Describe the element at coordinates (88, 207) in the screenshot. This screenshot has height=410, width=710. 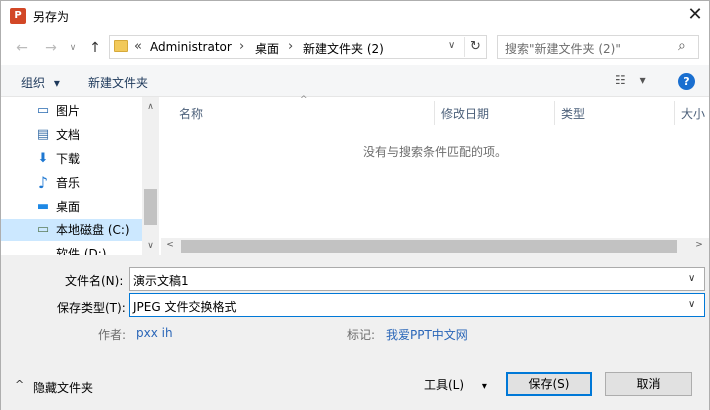
I see `sidebar-item-desktop: 桌面` at that location.